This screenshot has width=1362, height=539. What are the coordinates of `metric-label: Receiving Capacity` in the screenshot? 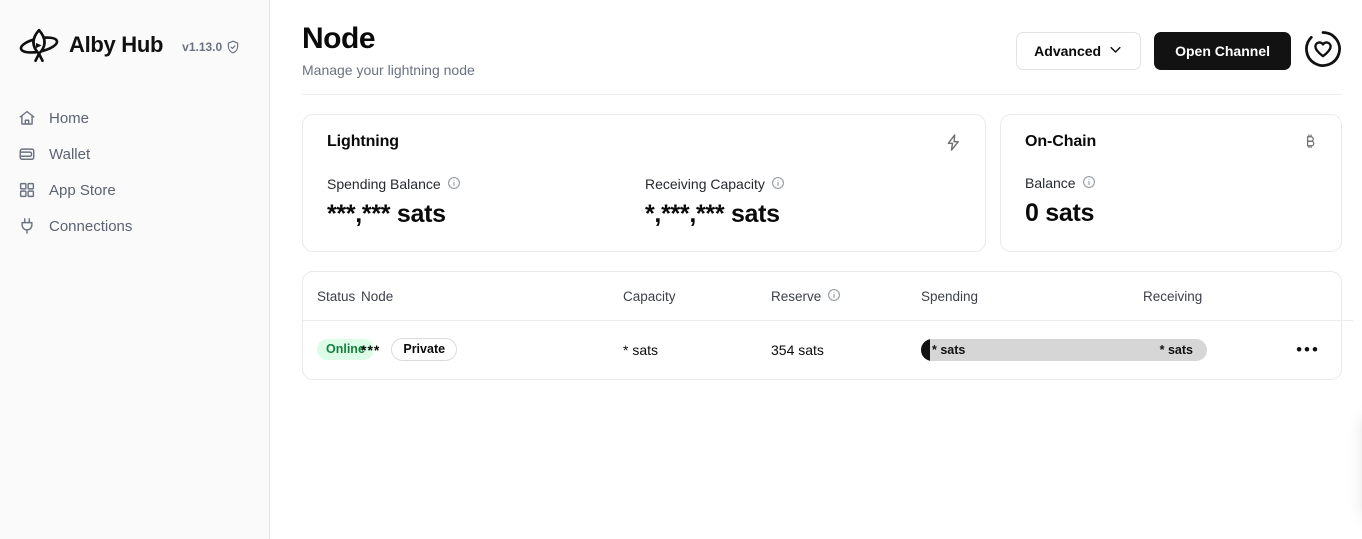 It's located at (705, 184).